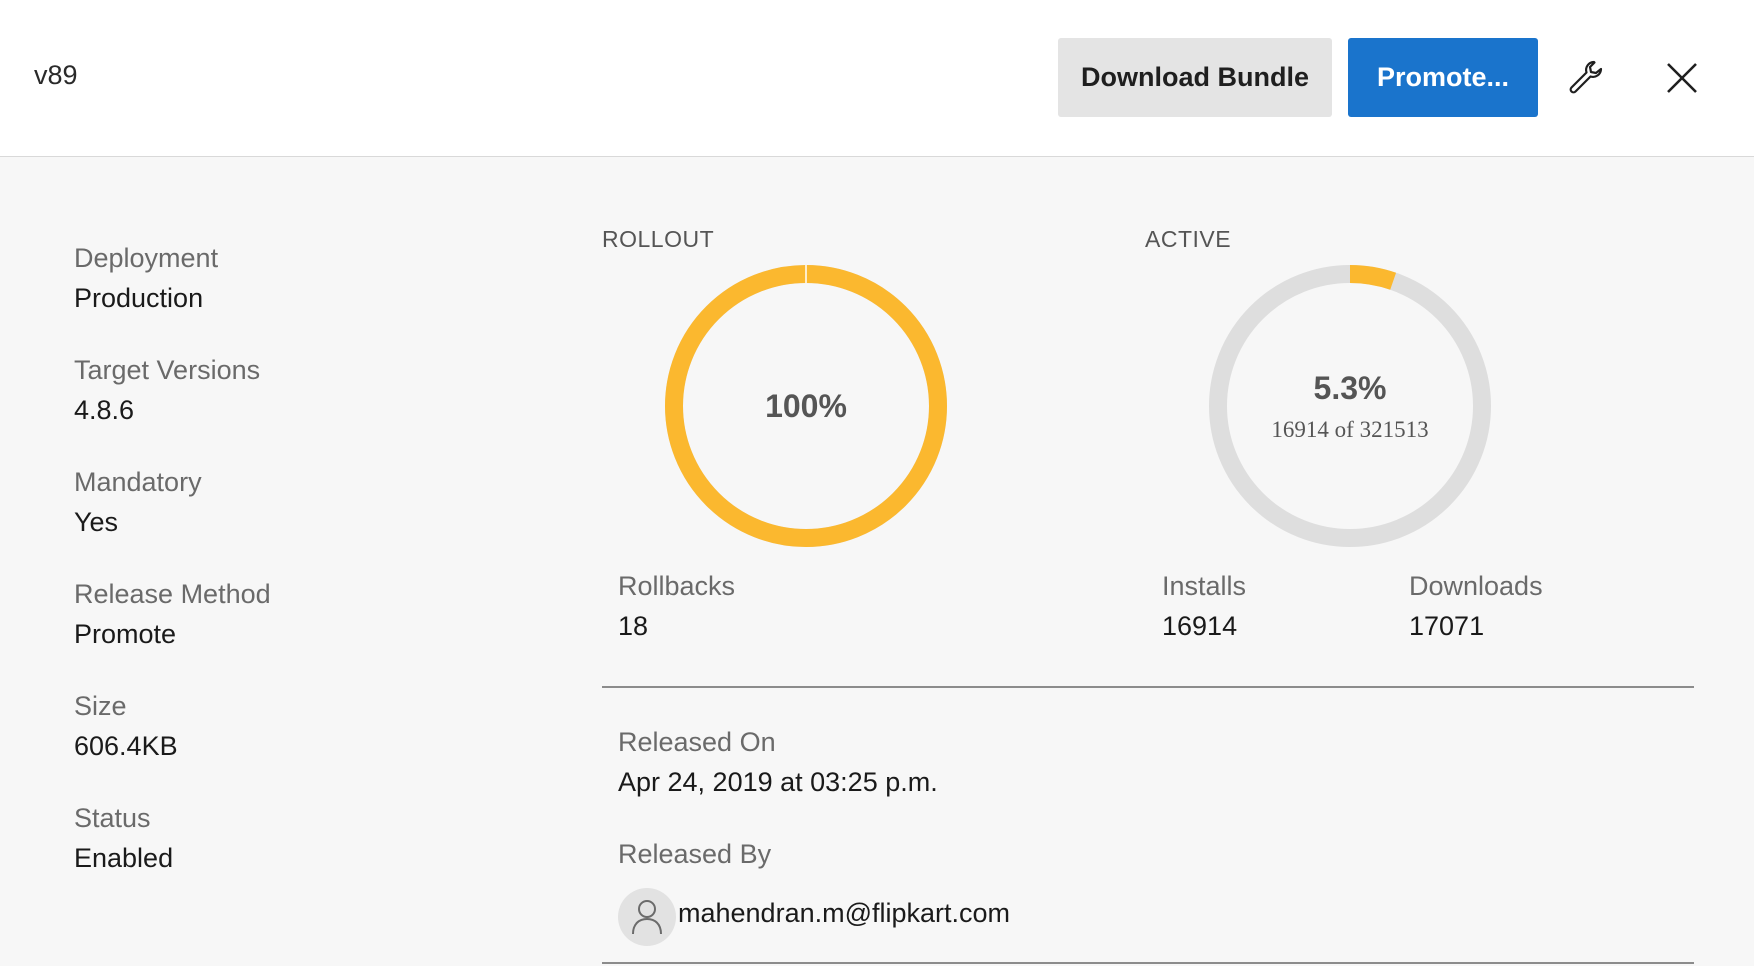  I want to click on detail-label: Size, so click(100, 706).